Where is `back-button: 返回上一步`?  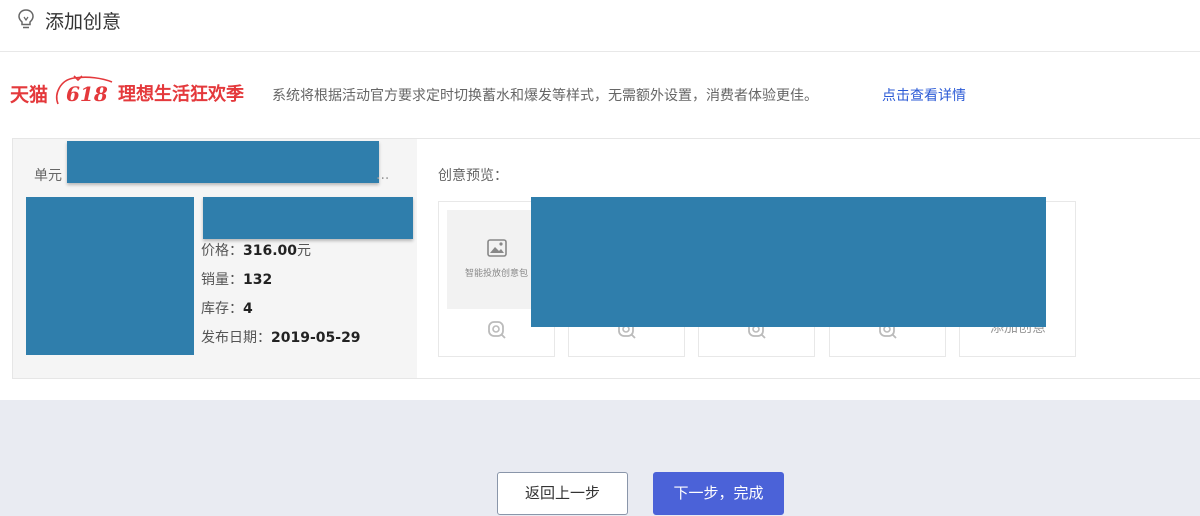 back-button: 返回上一步 is located at coordinates (562, 493).